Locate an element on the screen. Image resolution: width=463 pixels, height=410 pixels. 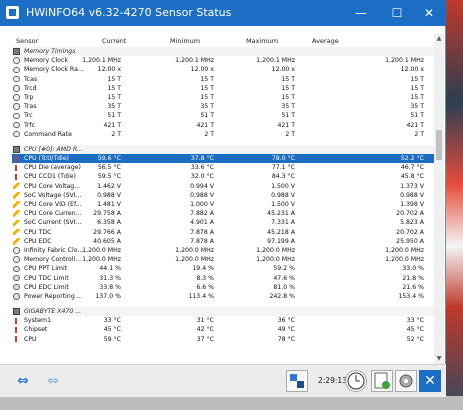
sensor-row: CPU 59 °C 37 °C 78 °C 52 °C is located at coordinates (223, 339).